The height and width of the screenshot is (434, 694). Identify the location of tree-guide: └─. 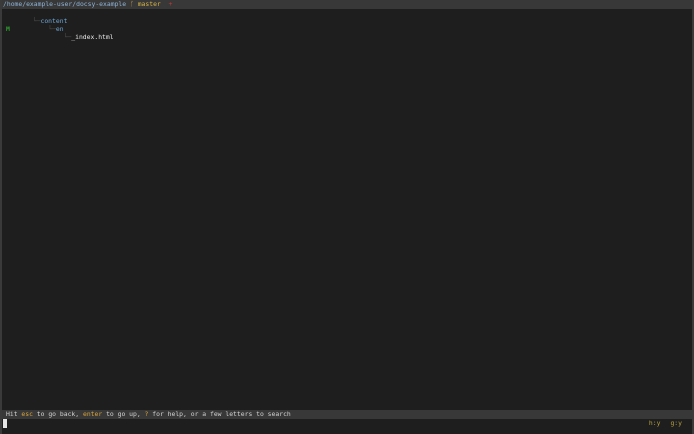
(48, 37).